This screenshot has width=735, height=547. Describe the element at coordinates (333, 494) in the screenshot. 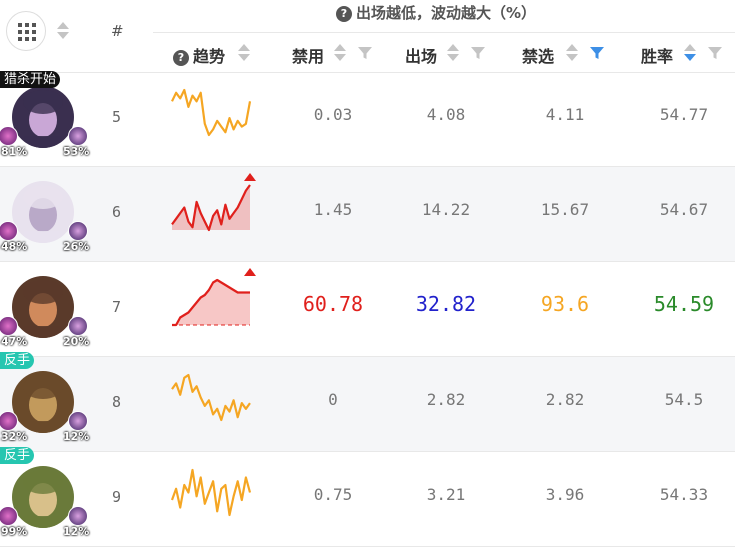

I see `ban-value: 0.75` at that location.